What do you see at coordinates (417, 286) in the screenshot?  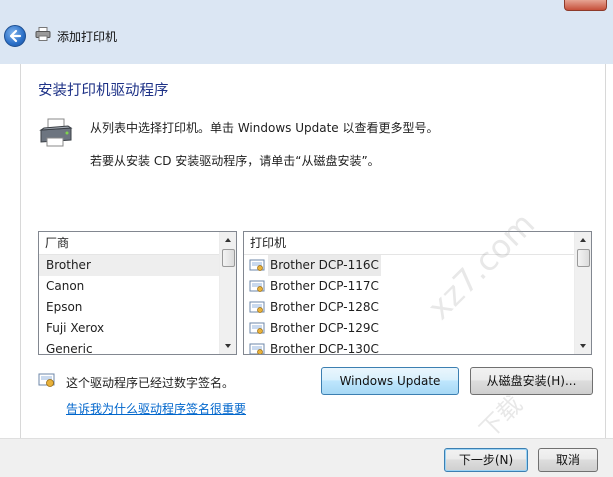 I see `printer-item: Brother DCP-117C` at bounding box center [417, 286].